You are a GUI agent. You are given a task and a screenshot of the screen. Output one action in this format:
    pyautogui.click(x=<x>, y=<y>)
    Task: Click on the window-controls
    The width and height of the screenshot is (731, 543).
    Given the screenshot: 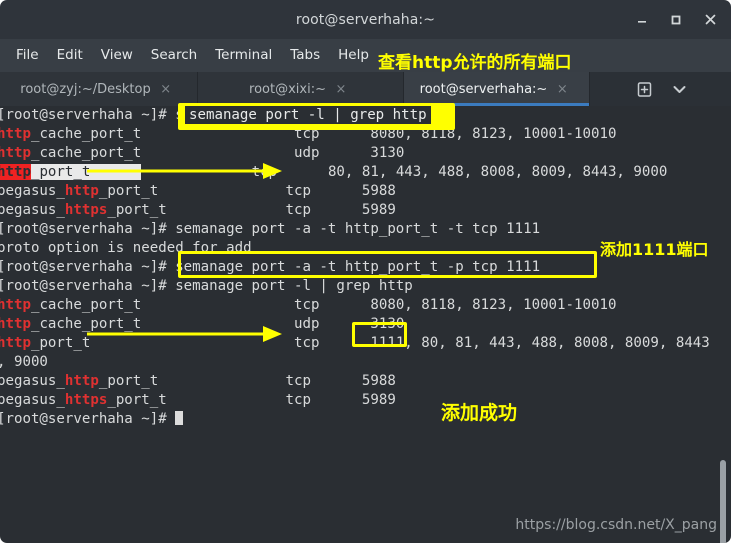 What is the action you would take?
    pyautogui.click(x=676, y=19)
    